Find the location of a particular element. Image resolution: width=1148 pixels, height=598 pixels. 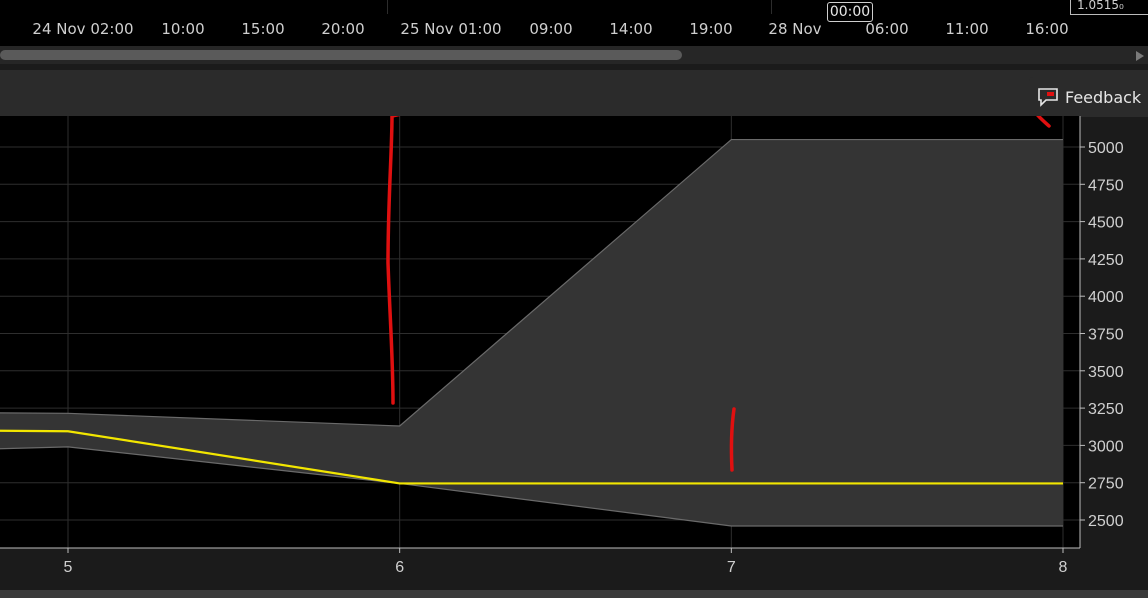

scroll-right-arrow-icon is located at coordinates (1140, 56).